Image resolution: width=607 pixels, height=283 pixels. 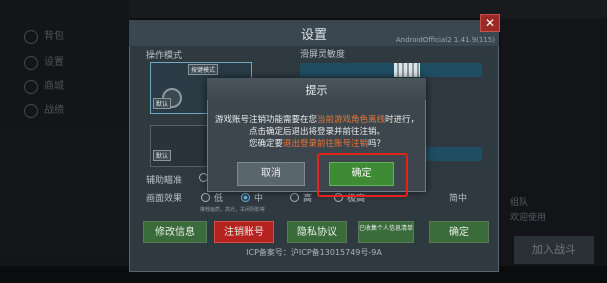 What do you see at coordinates (350, 120) in the screenshot?
I see `prompt-highlight-1: 当前游戏角色离线` at bounding box center [350, 120].